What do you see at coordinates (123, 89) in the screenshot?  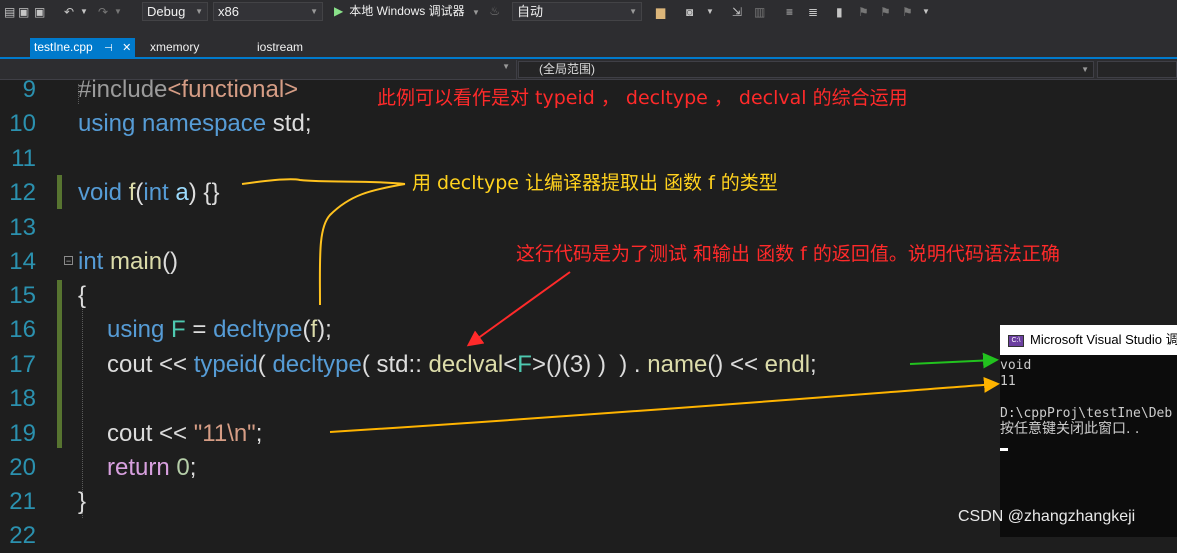 I see `directive: #include` at bounding box center [123, 89].